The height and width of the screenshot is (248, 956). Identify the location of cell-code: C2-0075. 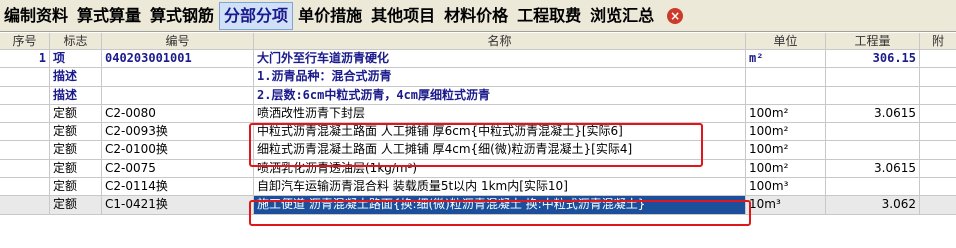
(178, 168).